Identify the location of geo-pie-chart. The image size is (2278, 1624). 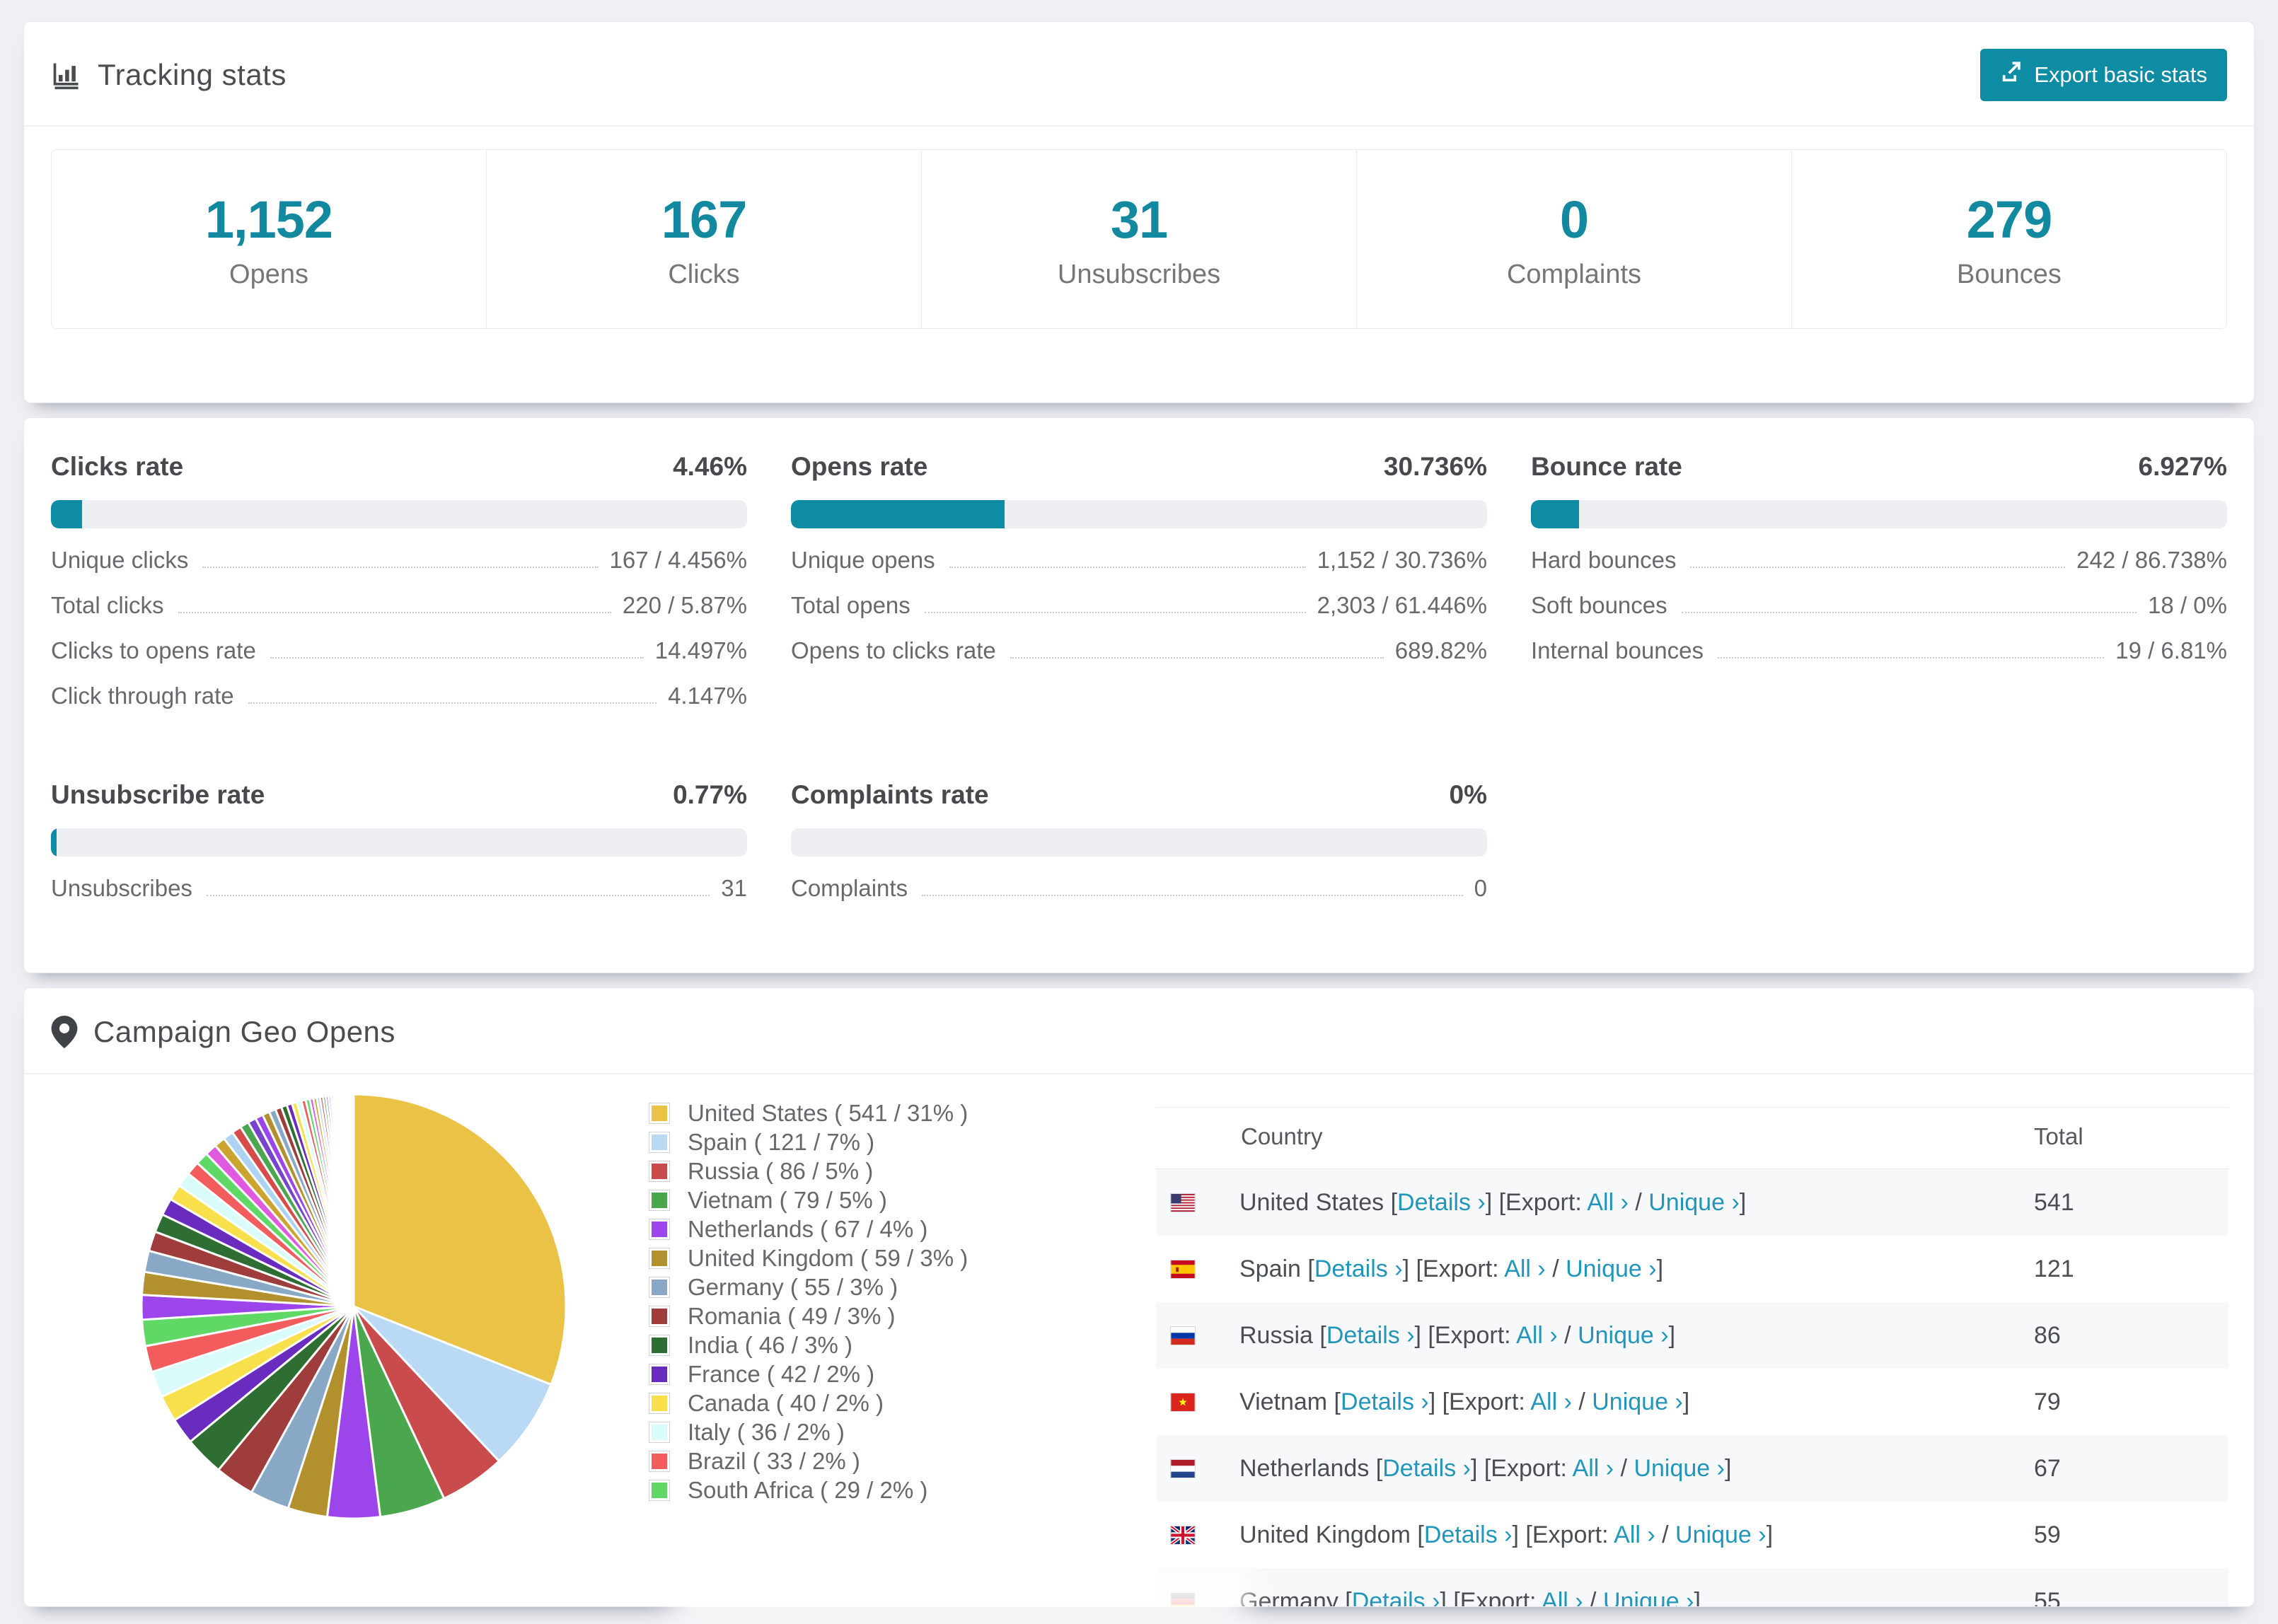
(353, 1308).